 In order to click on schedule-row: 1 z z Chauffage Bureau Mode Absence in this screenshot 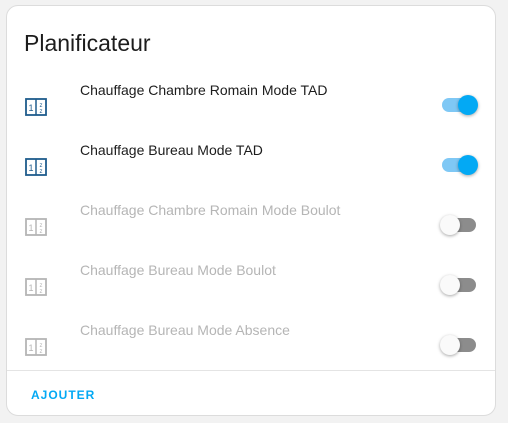, I will do `click(251, 351)`.